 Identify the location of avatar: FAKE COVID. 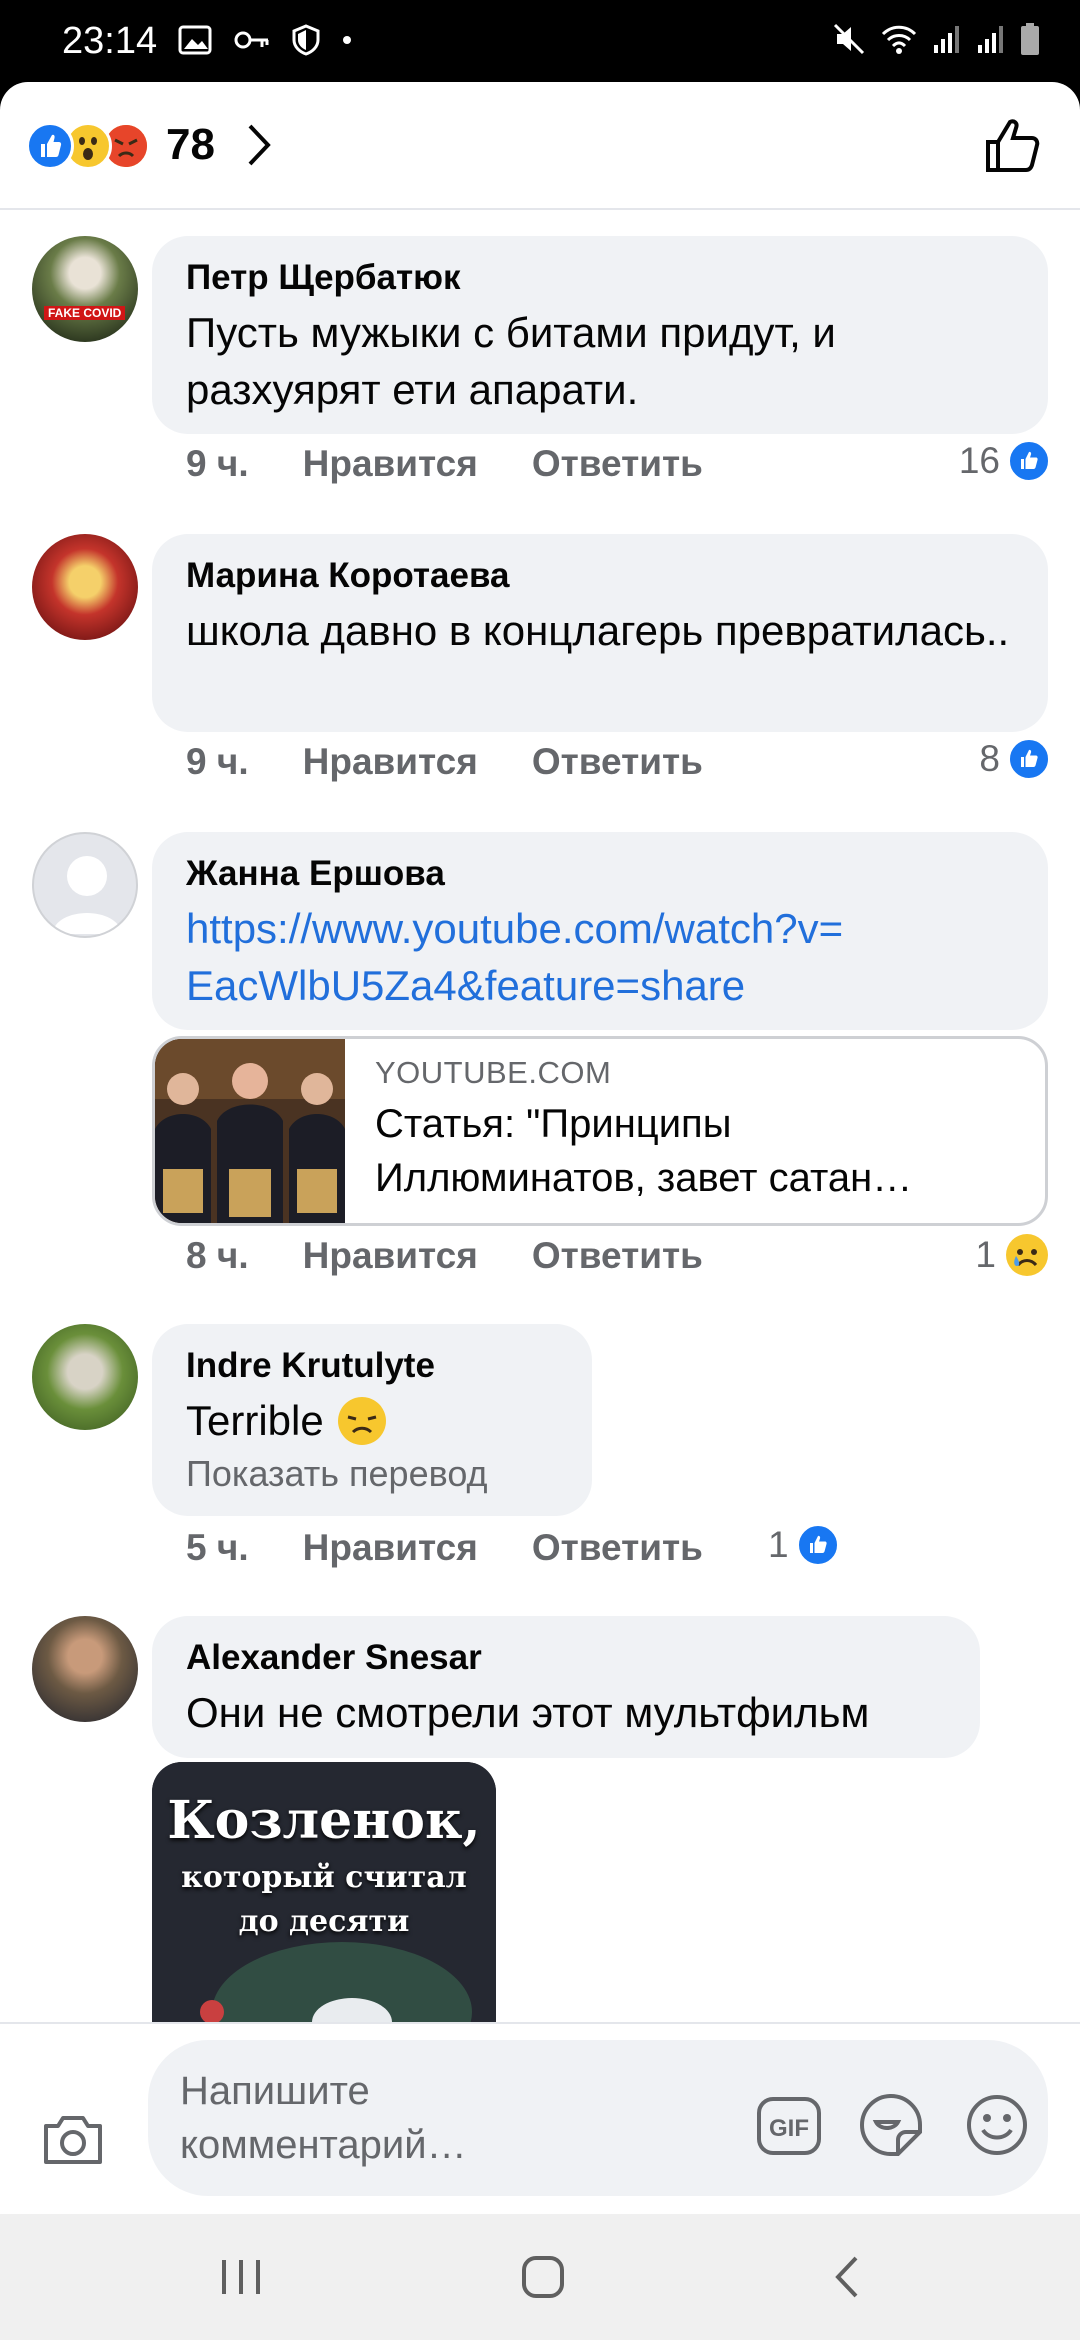
(85, 289).